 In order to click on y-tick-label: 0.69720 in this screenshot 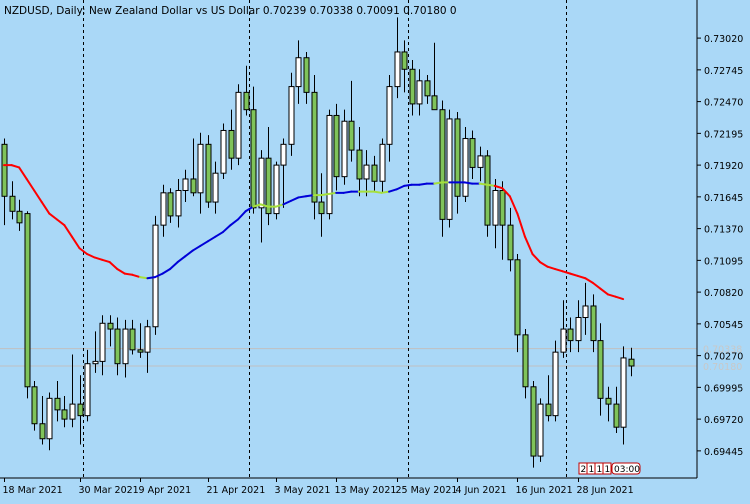, I will do `click(723, 420)`.